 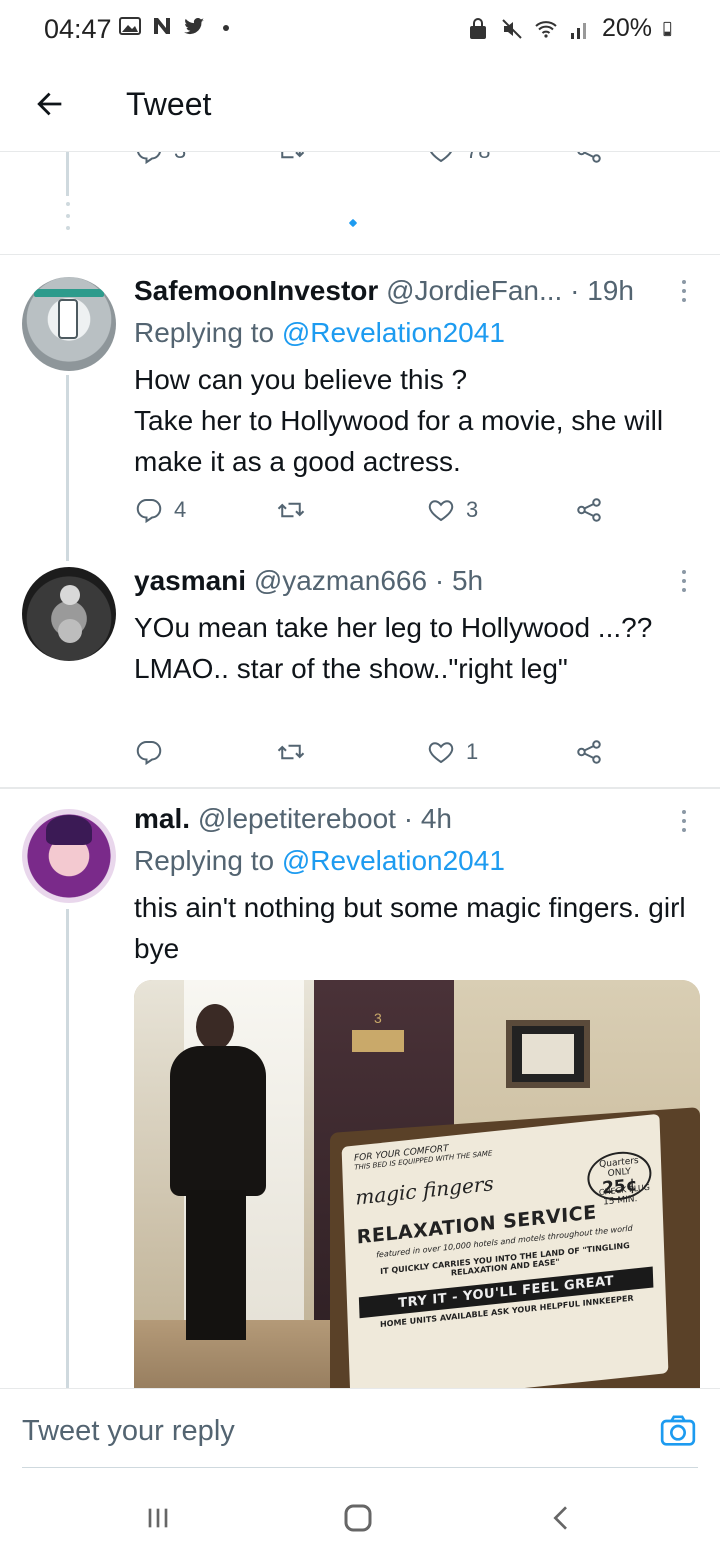 What do you see at coordinates (68, 319) in the screenshot?
I see `avatar-phone-graphic` at bounding box center [68, 319].